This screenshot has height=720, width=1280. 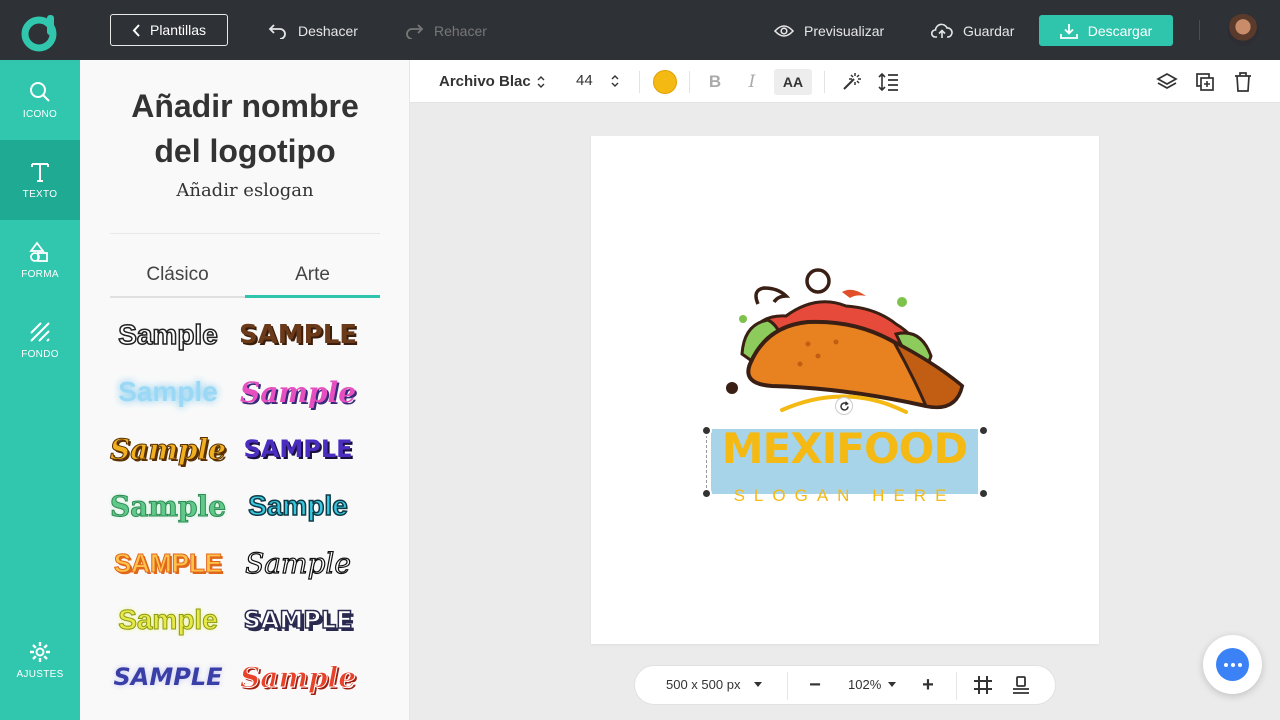 What do you see at coordinates (245, 106) in the screenshot?
I see `panel-title-line1: Añadir nombre` at bounding box center [245, 106].